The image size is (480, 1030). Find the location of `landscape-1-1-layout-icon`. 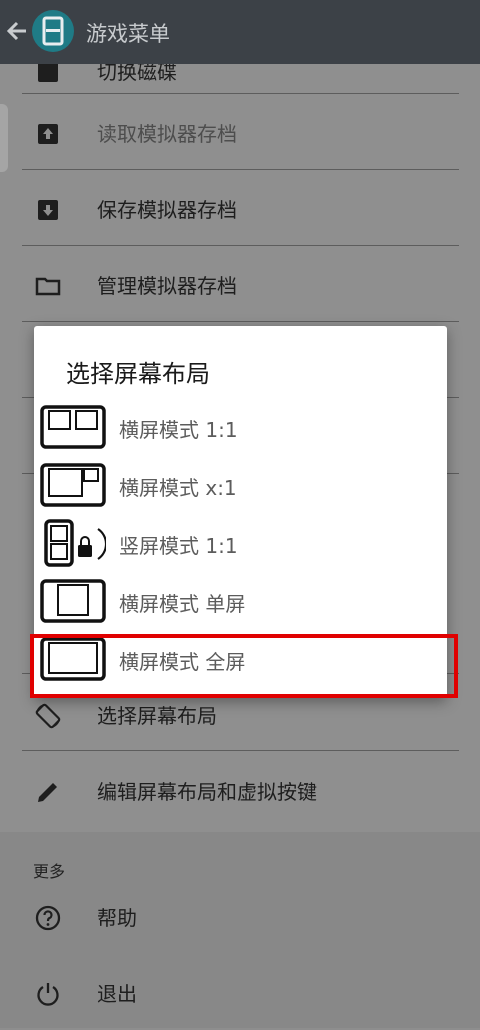

landscape-1-1-layout-icon is located at coordinates (73, 427).